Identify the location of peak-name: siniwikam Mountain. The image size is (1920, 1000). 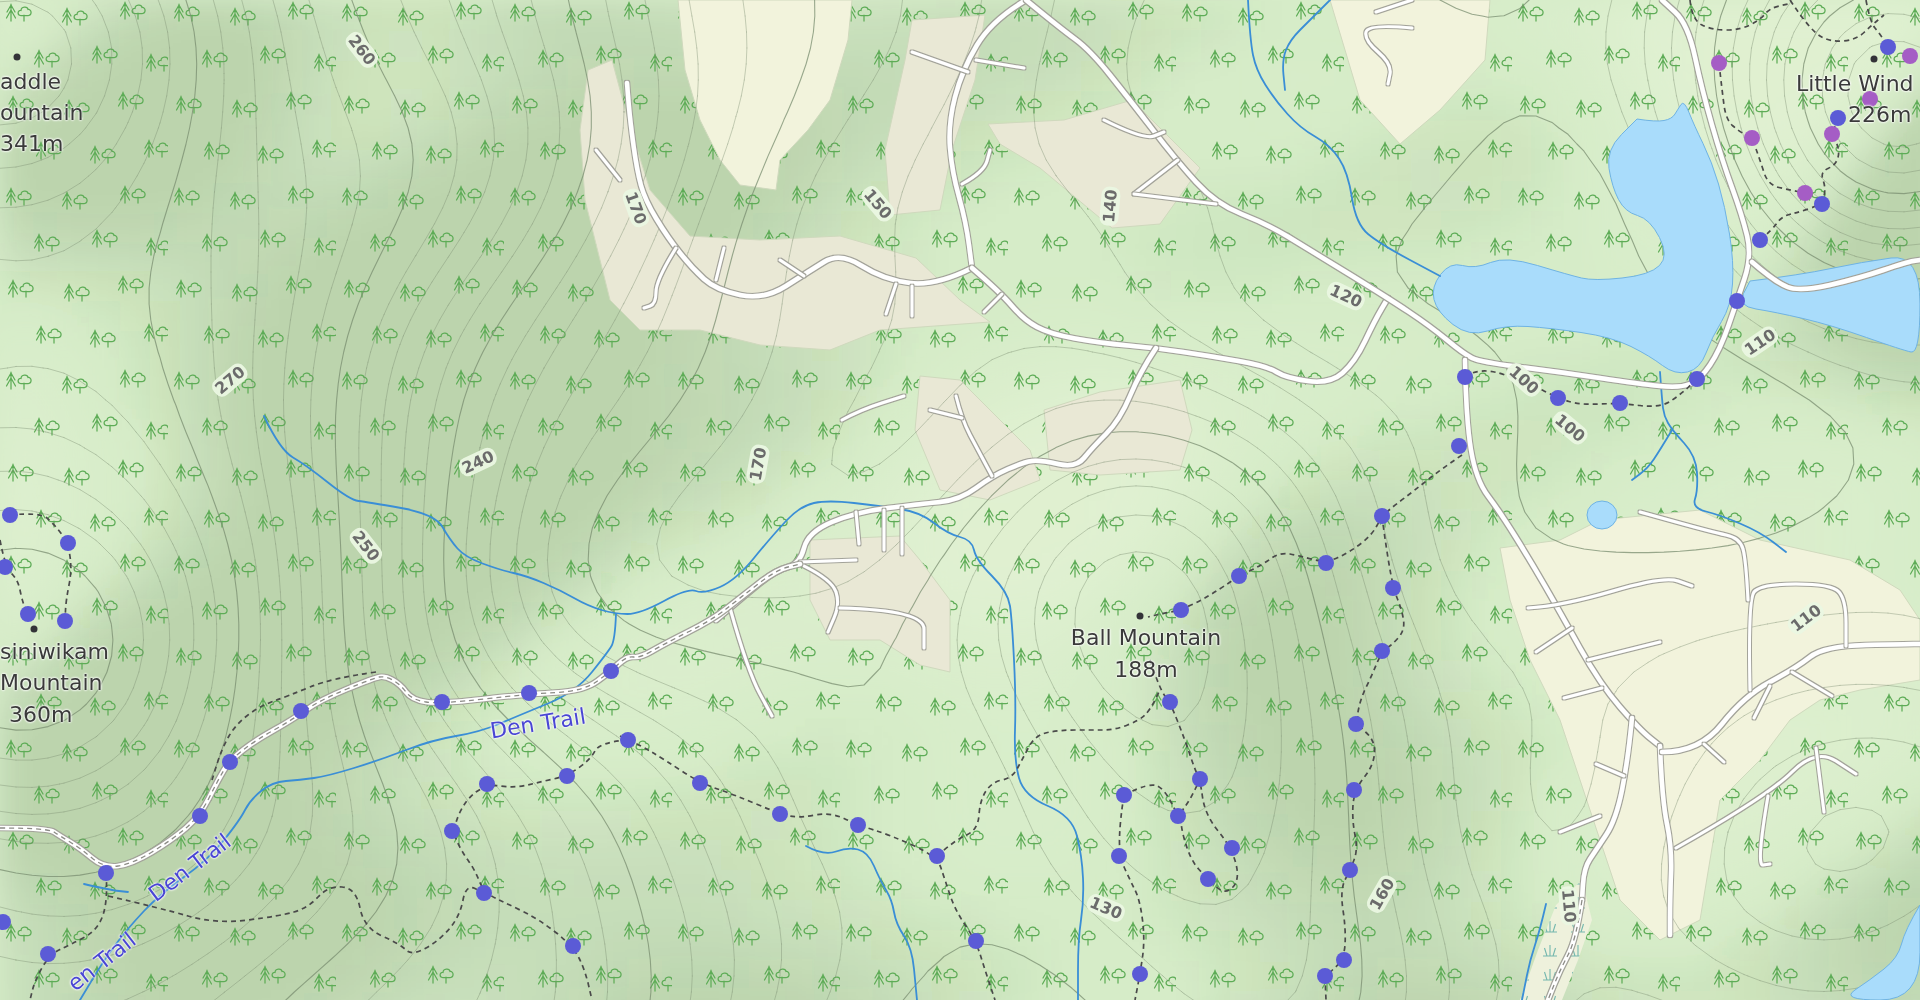
(54, 667).